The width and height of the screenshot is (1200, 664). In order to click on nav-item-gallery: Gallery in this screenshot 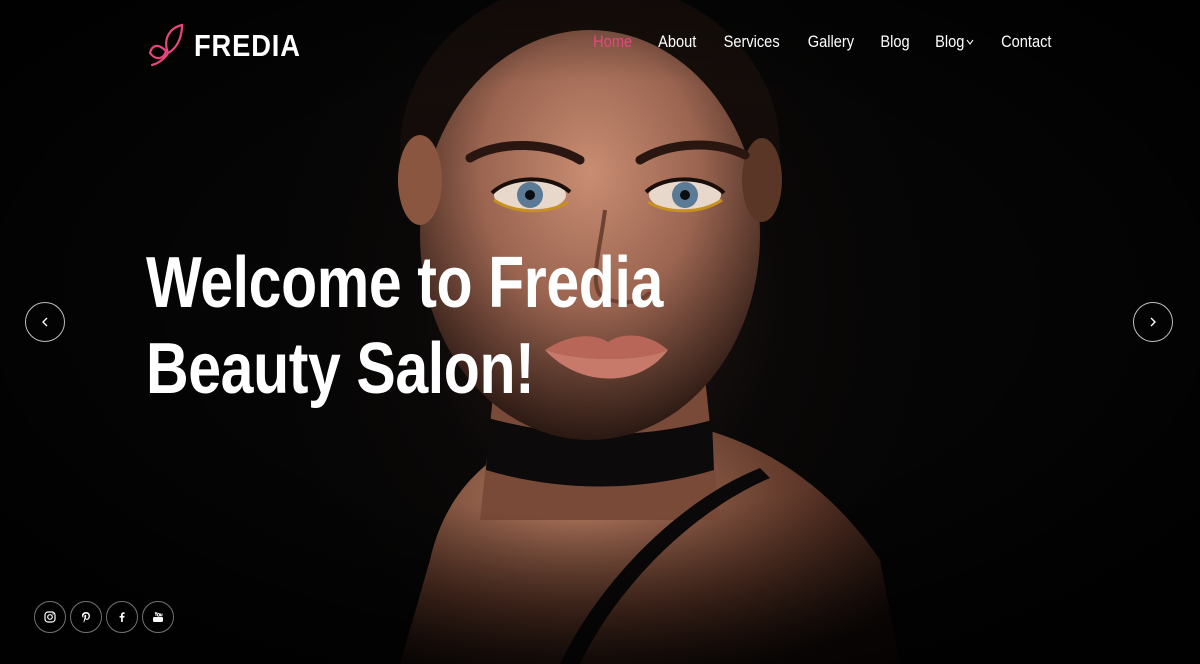, I will do `click(831, 42)`.